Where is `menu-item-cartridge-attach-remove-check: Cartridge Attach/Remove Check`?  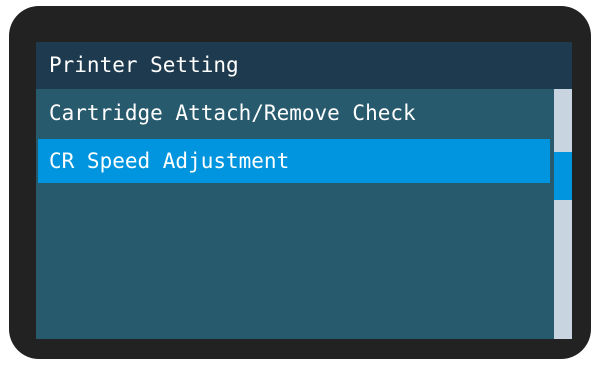
menu-item-cartridge-attach-remove-check: Cartridge Attach/Remove Check is located at coordinates (293, 113).